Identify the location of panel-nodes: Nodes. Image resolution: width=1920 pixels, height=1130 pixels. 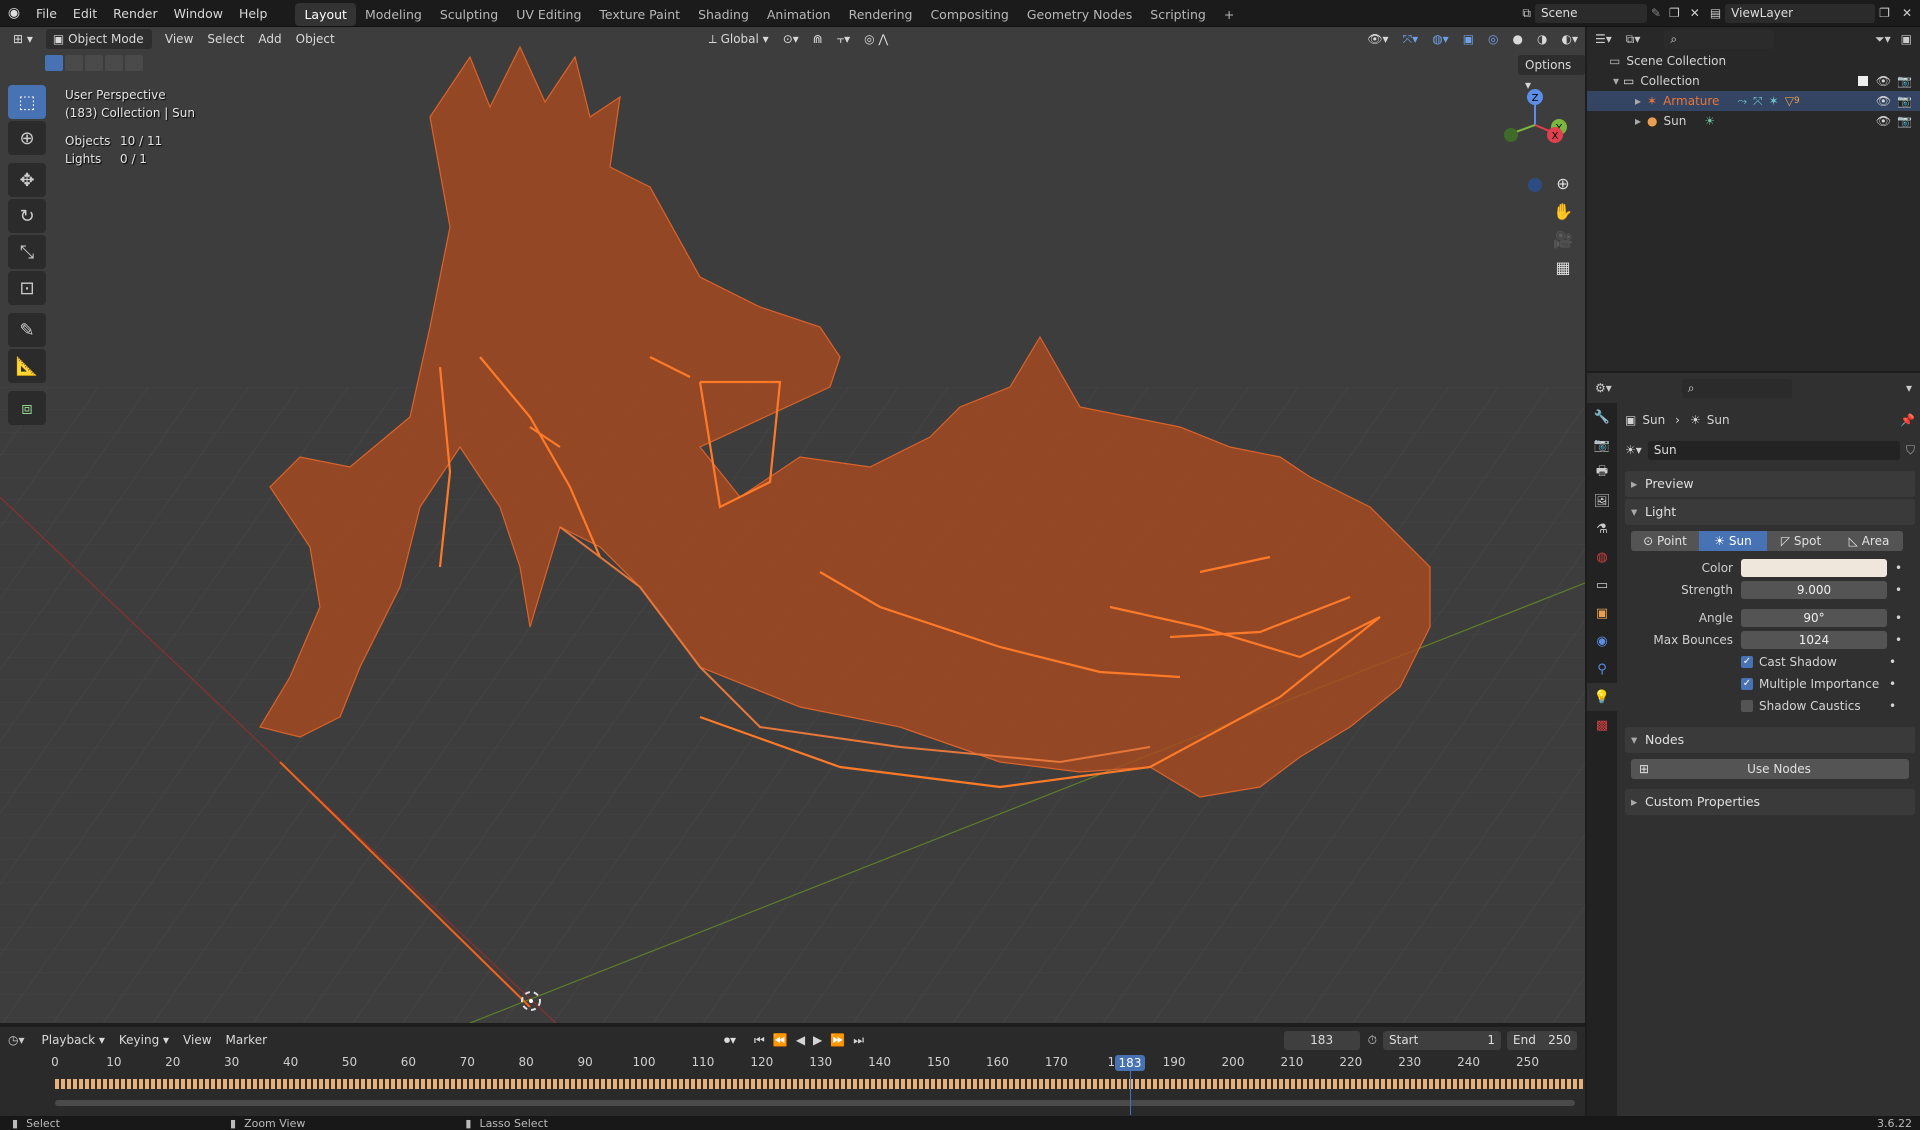
(1770, 740).